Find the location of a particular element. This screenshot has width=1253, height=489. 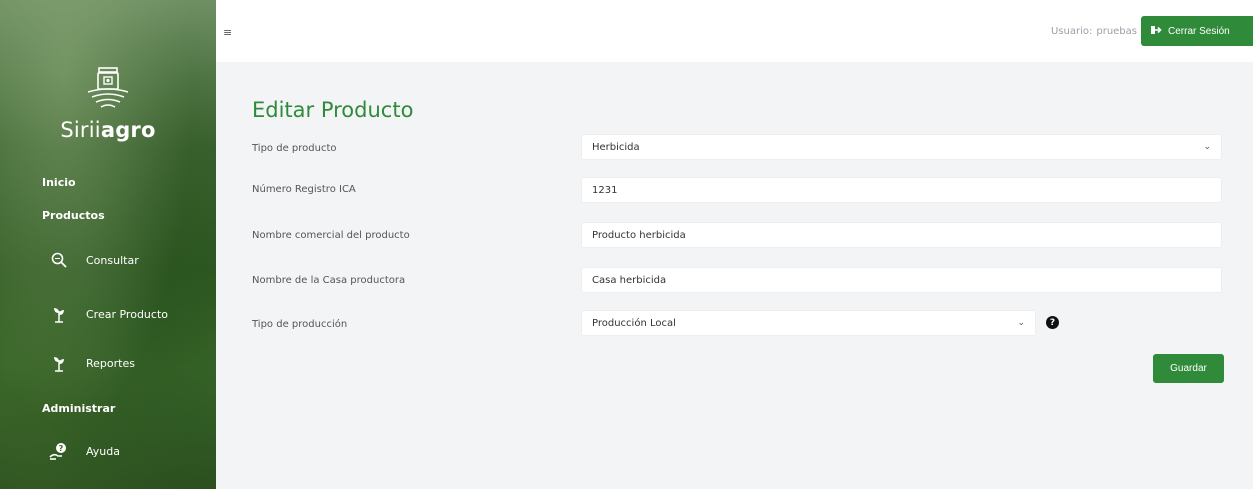

tipo-produccion-value: Producción Local is located at coordinates (634, 323).